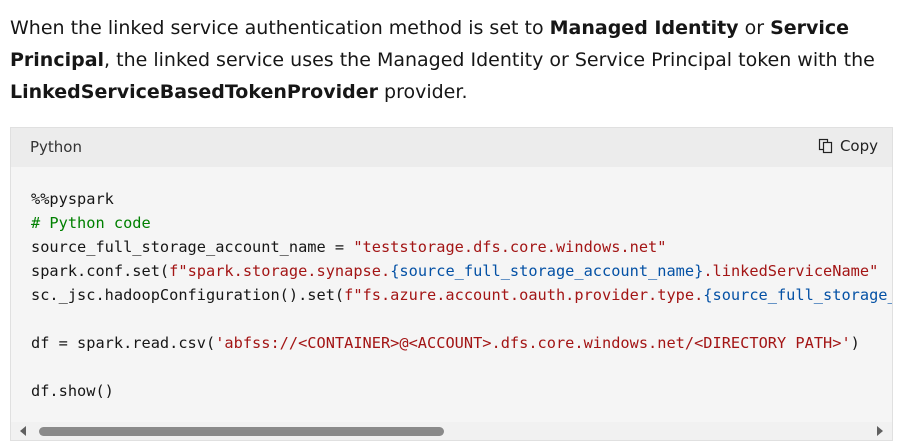  I want to click on copy-icon, so click(826, 146).